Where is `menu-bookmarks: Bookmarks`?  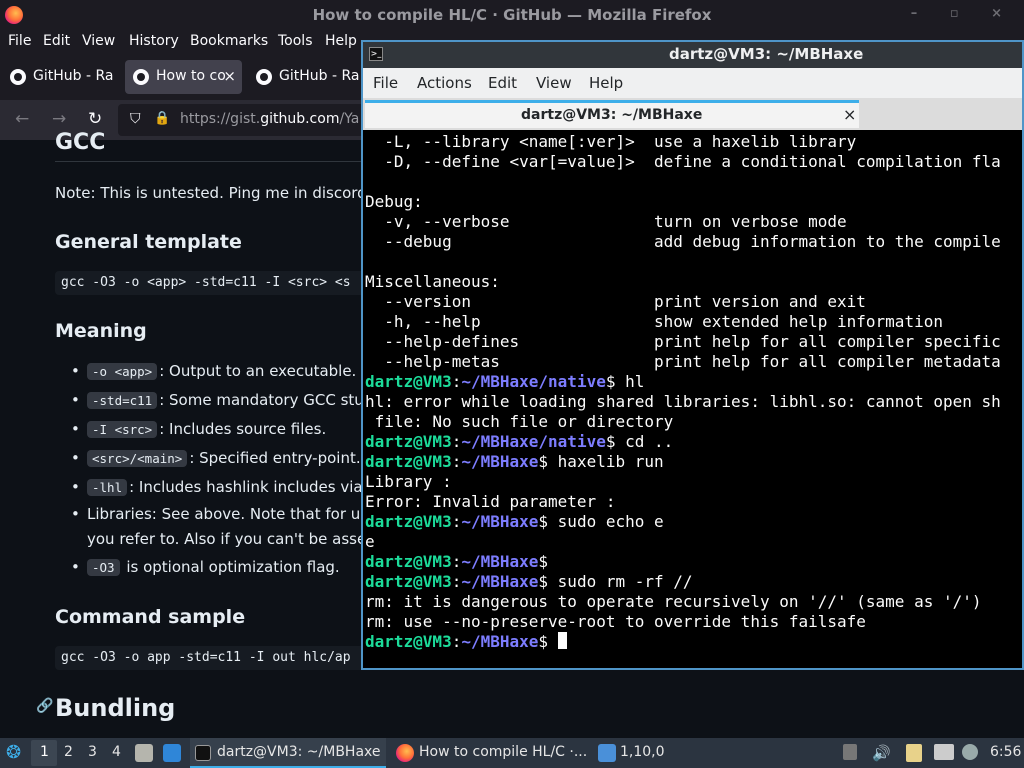
menu-bookmarks: Bookmarks is located at coordinates (229, 41).